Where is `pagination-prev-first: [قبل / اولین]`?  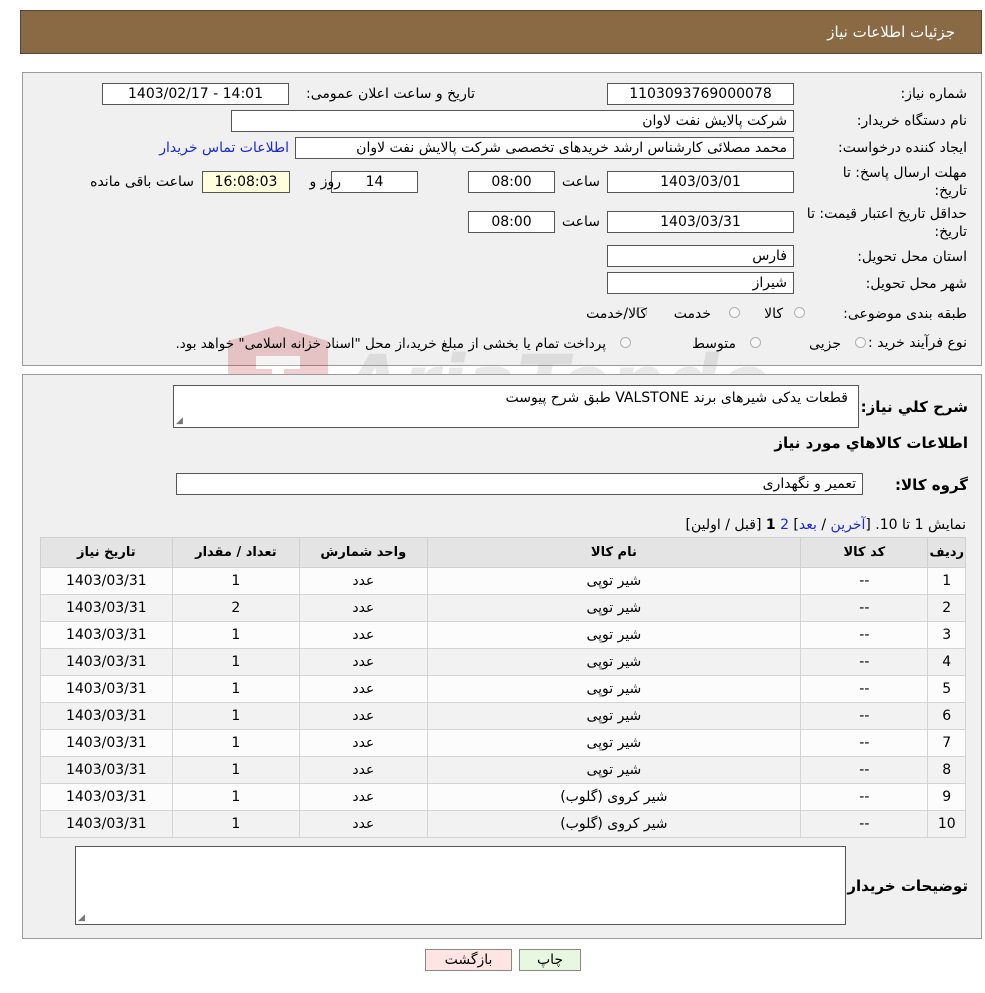
pagination-prev-first: [قبل / اولین] is located at coordinates (723, 525).